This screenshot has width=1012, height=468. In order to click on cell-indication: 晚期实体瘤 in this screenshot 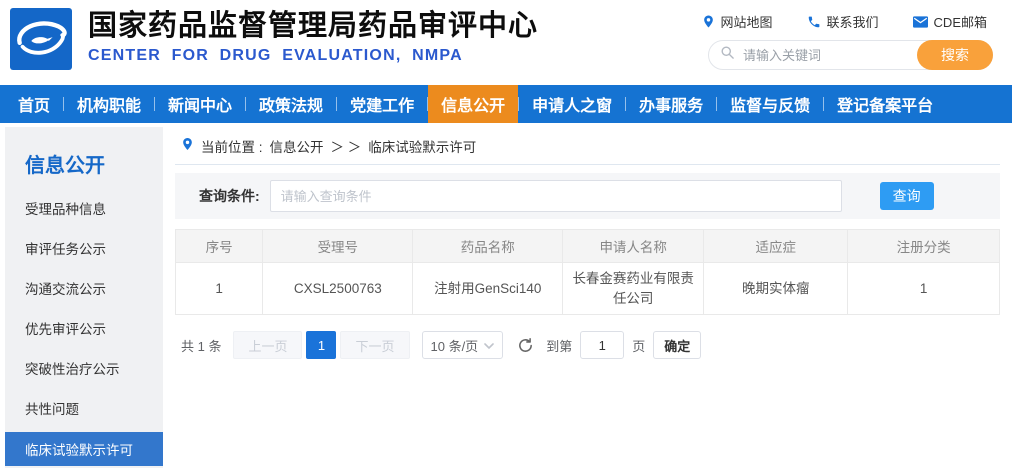, I will do `click(776, 288)`.